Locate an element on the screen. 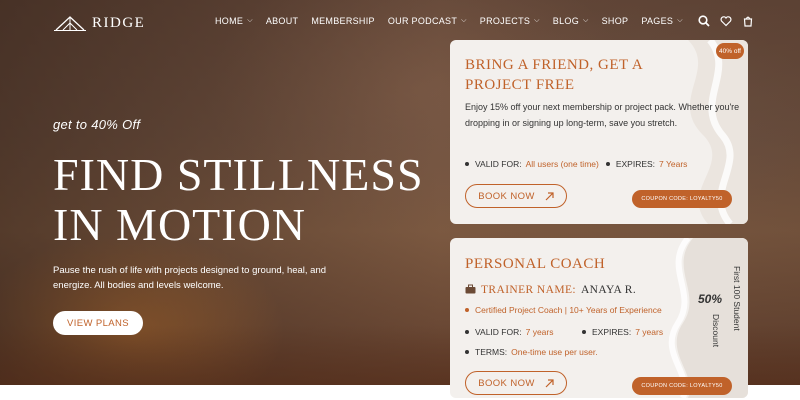  nav-item-home: HOME ⌵ is located at coordinates (234, 21).